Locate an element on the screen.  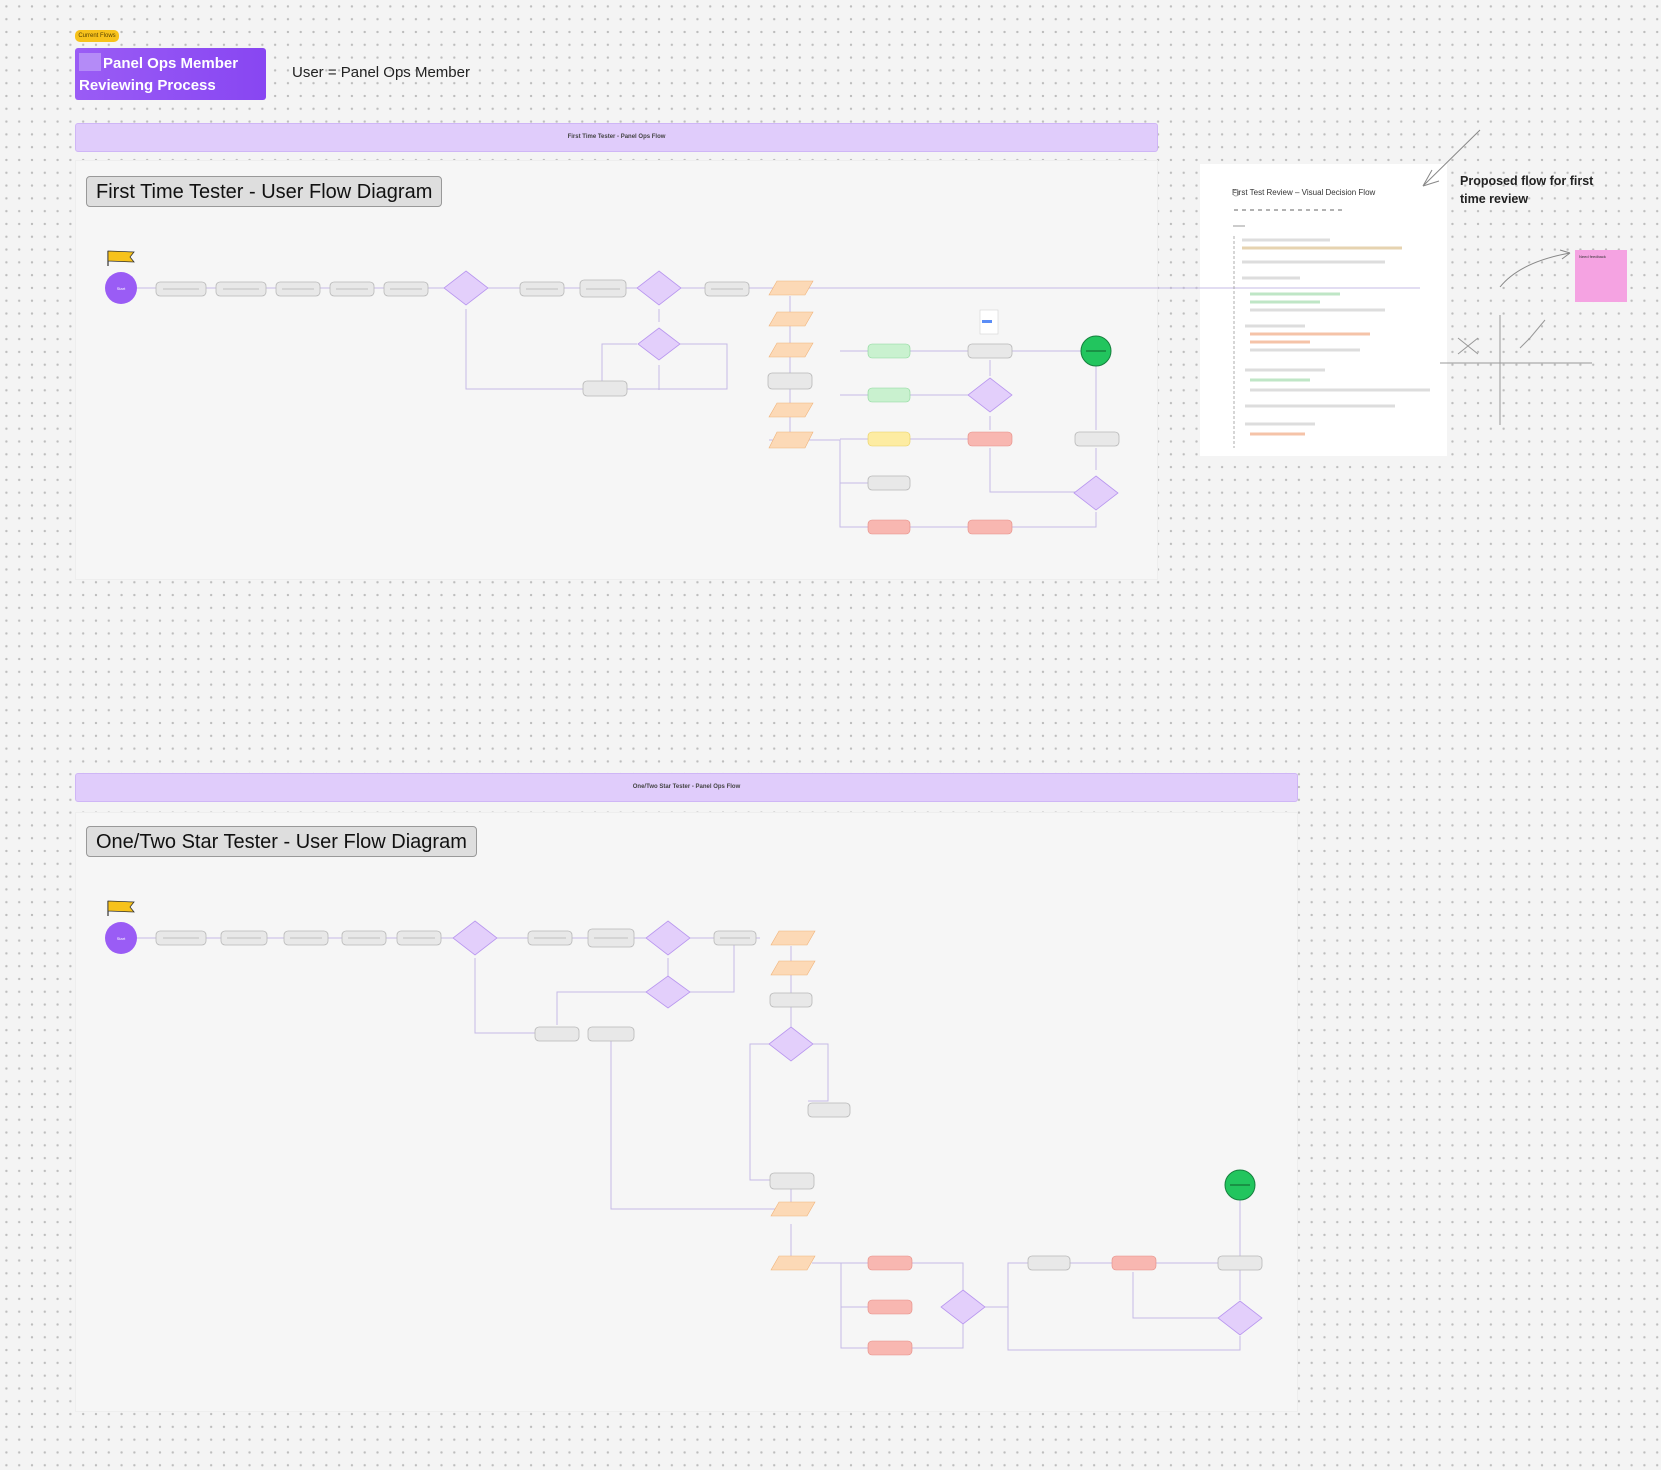
flow1-banner: First Time Tester - Panel Ops Flow is located at coordinates (616, 137).